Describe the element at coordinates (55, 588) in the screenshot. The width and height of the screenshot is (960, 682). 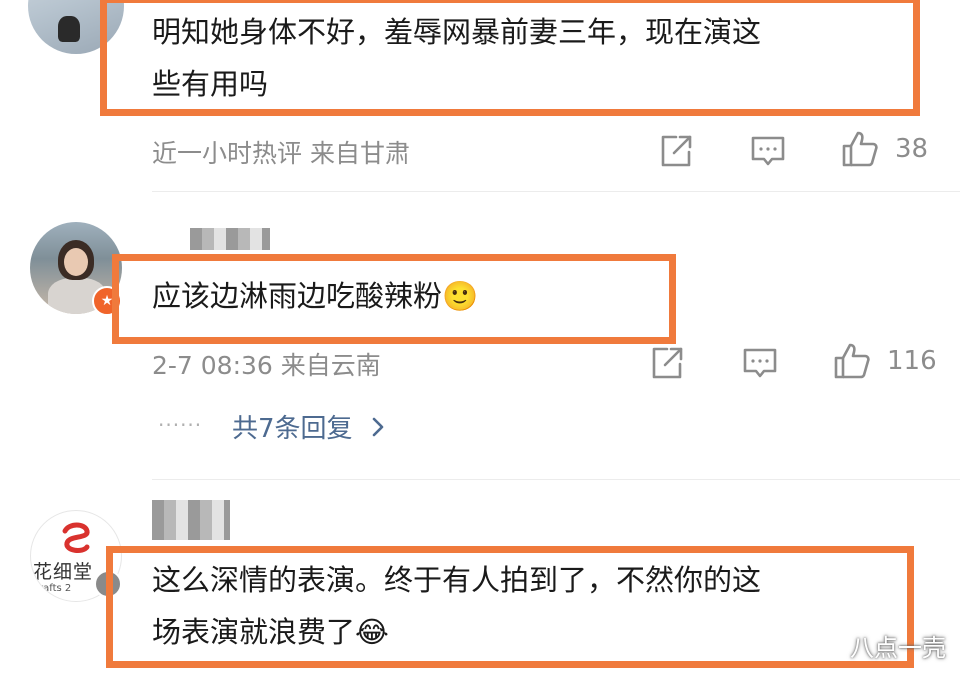
I see `avatar-logo-subtext: rafts 2` at that location.